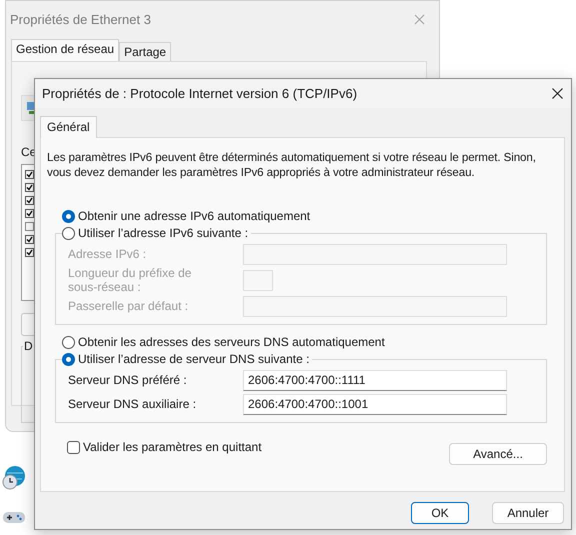  What do you see at coordinates (528, 513) in the screenshot?
I see `dialog-button: Annuler` at bounding box center [528, 513].